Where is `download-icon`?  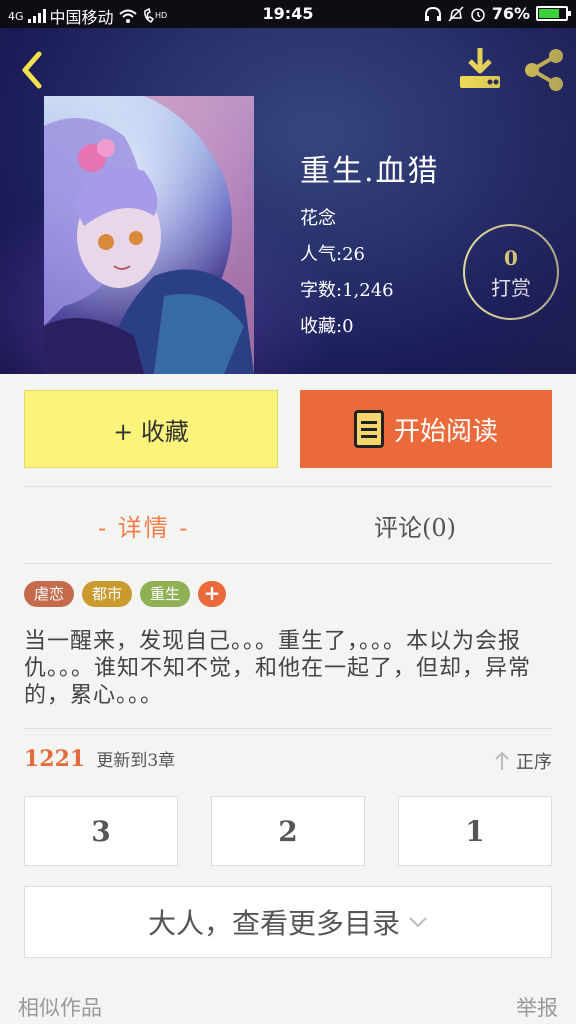
download-icon is located at coordinates (480, 68).